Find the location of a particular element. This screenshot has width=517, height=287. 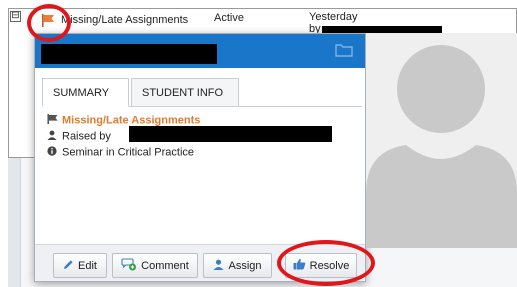

resolve-button-label: Resolve is located at coordinates (329, 265).